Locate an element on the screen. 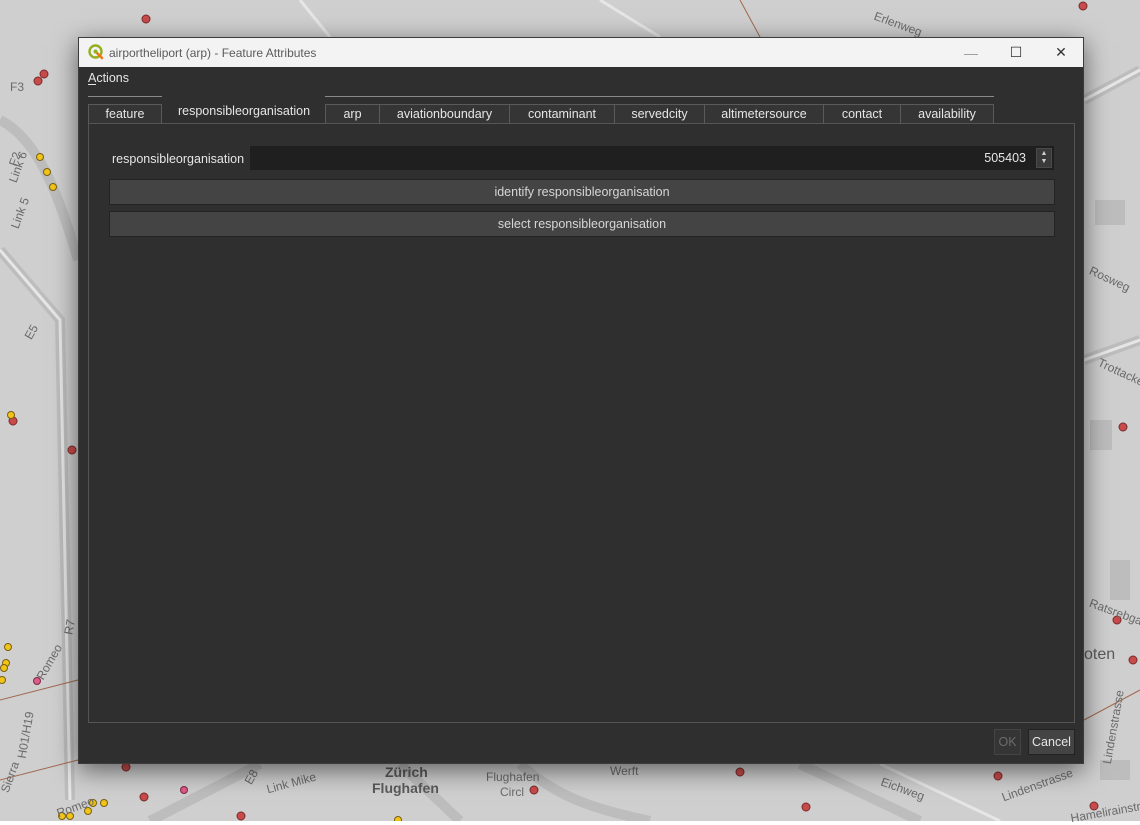 This screenshot has width=1140, height=825. tab-servedcity-label: servedcity is located at coordinates (659, 114).